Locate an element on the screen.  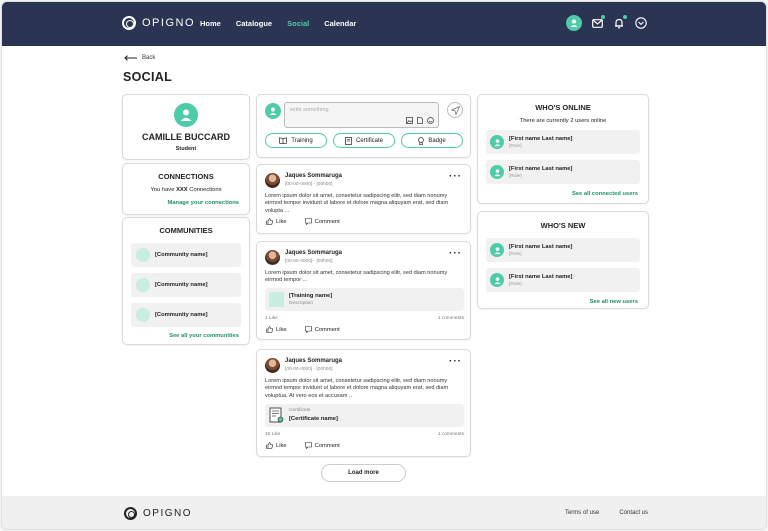
footer-logo: OPIGNO is located at coordinates (158, 513).